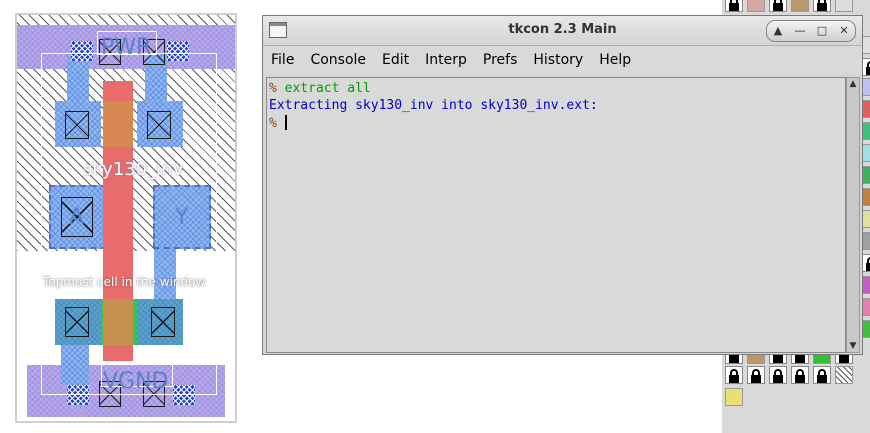 The image size is (870, 433). What do you see at coordinates (800, 31) in the screenshot?
I see `minimize-button: —` at bounding box center [800, 31].